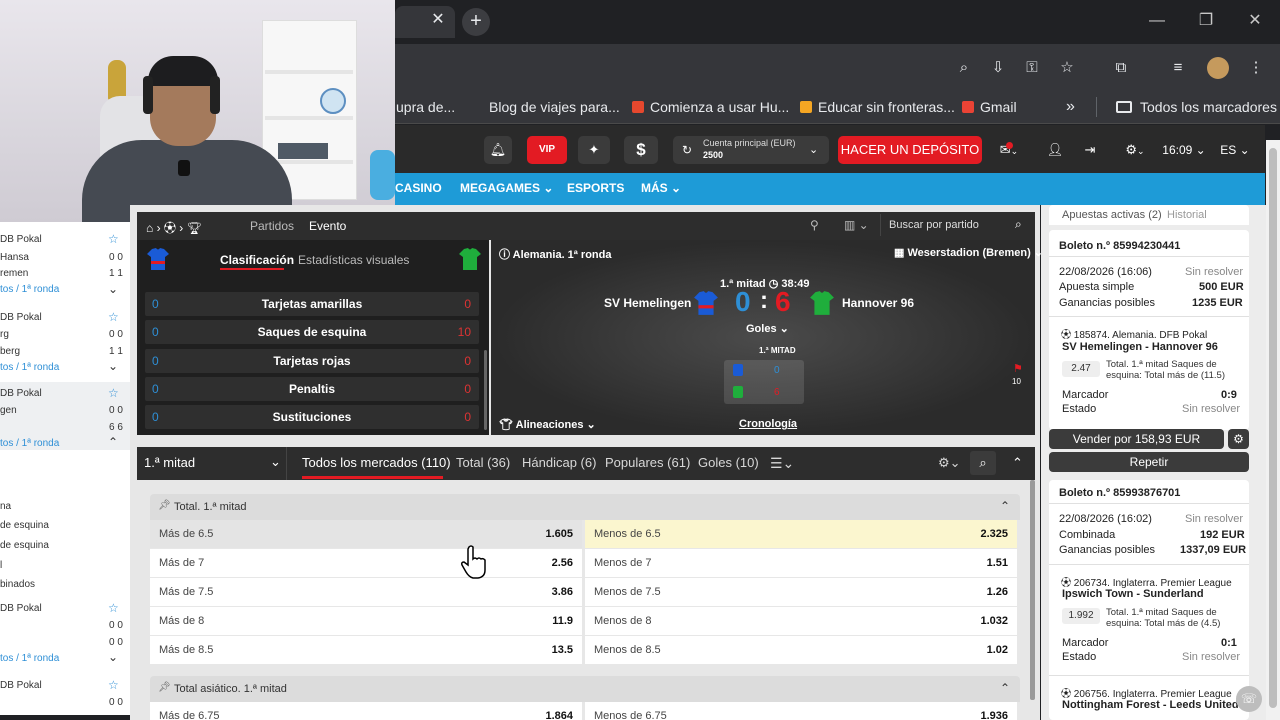 The height and width of the screenshot is (720, 1280). I want to click on odds-cell: Más de 6.5 1.605, so click(366, 534).